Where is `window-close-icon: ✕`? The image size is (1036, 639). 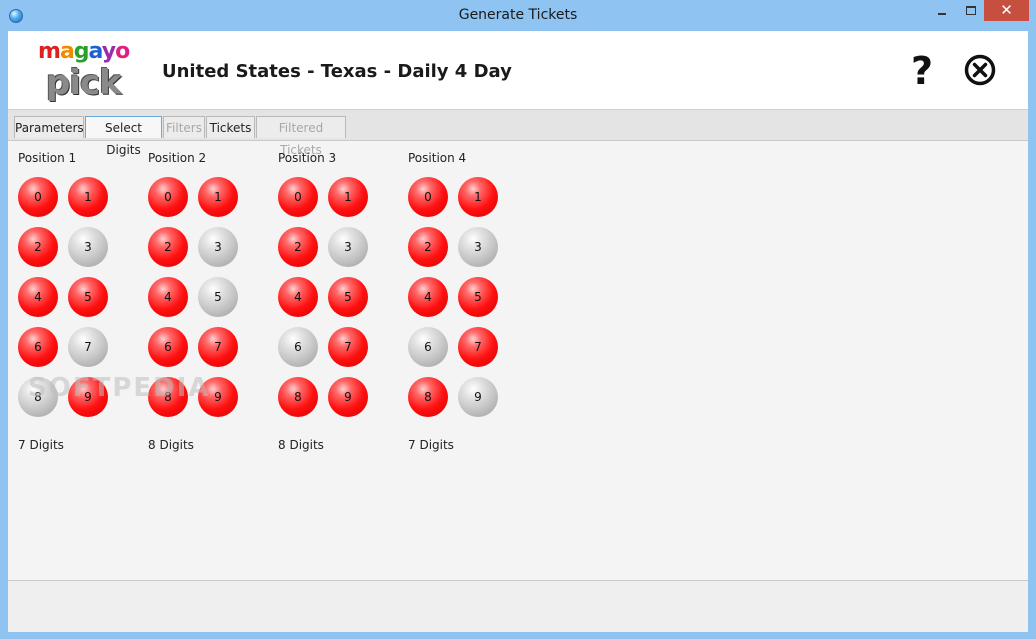
window-close-icon: ✕ is located at coordinates (1006, 10).